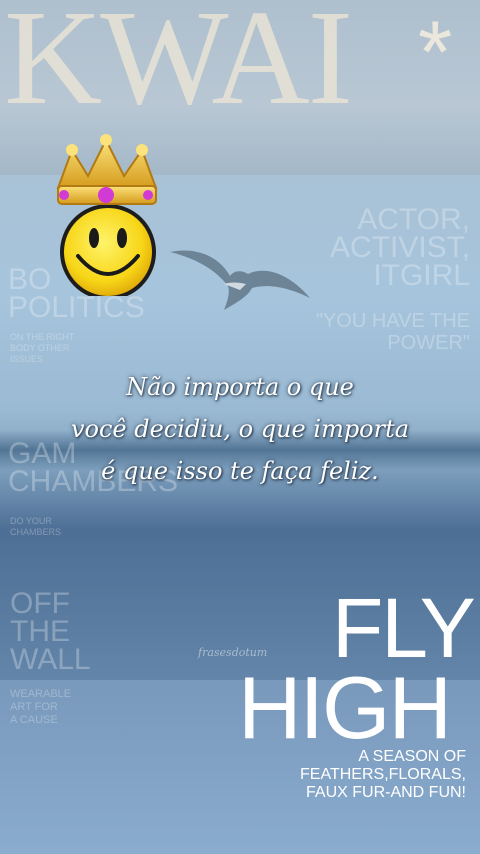 The width and height of the screenshot is (480, 854). What do you see at coordinates (40, 631) in the screenshot?
I see `ghost-line: THE` at bounding box center [40, 631].